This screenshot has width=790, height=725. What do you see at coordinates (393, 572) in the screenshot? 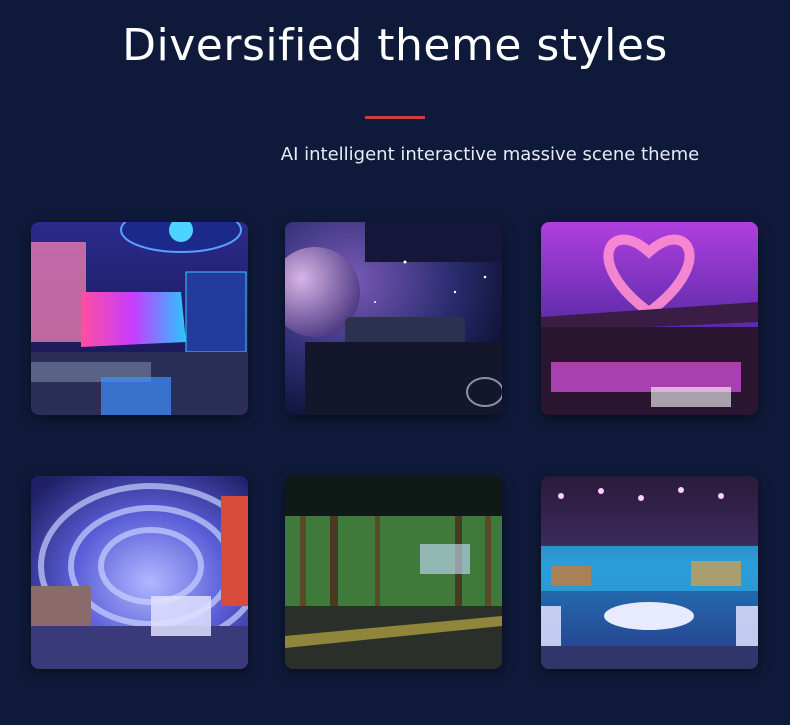
I see `theme-image-forest-room` at bounding box center [393, 572].